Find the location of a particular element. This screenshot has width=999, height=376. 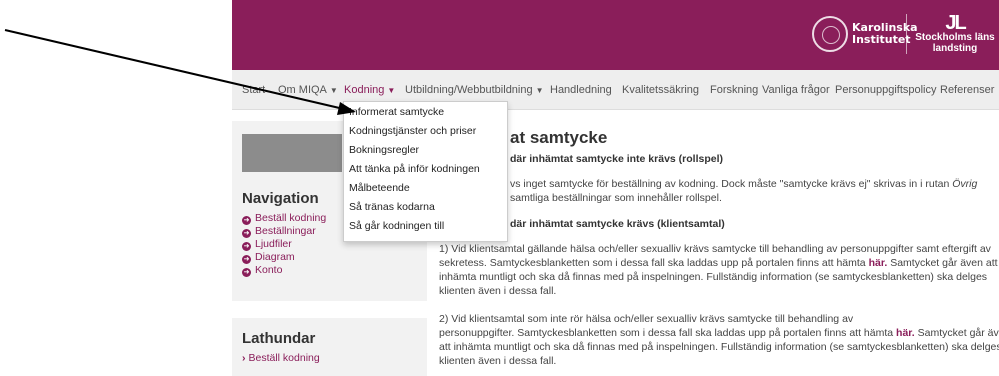

arrow-head is located at coordinates (346, 108).